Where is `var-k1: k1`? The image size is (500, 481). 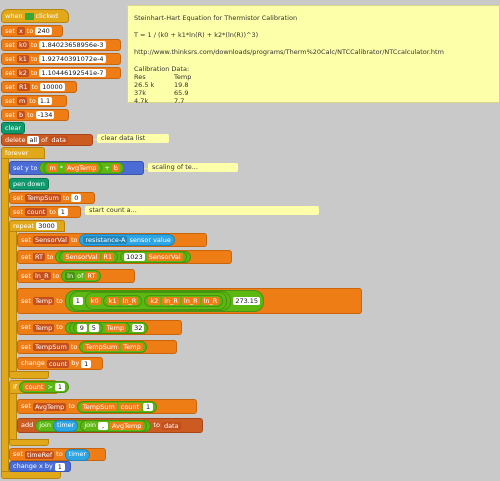 var-k1: k1 is located at coordinates (112, 301).